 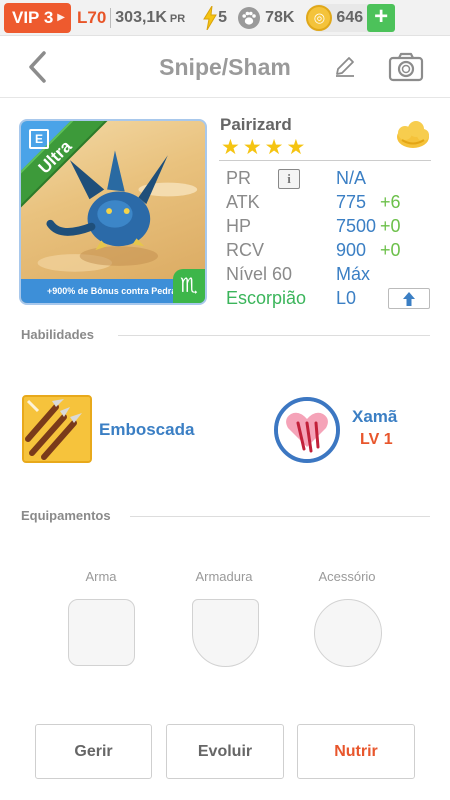 I want to click on status-bar: VIP 3 ▶ L70 303,1K PR 5 78K ◎ 646 +, so click(x=225, y=18).